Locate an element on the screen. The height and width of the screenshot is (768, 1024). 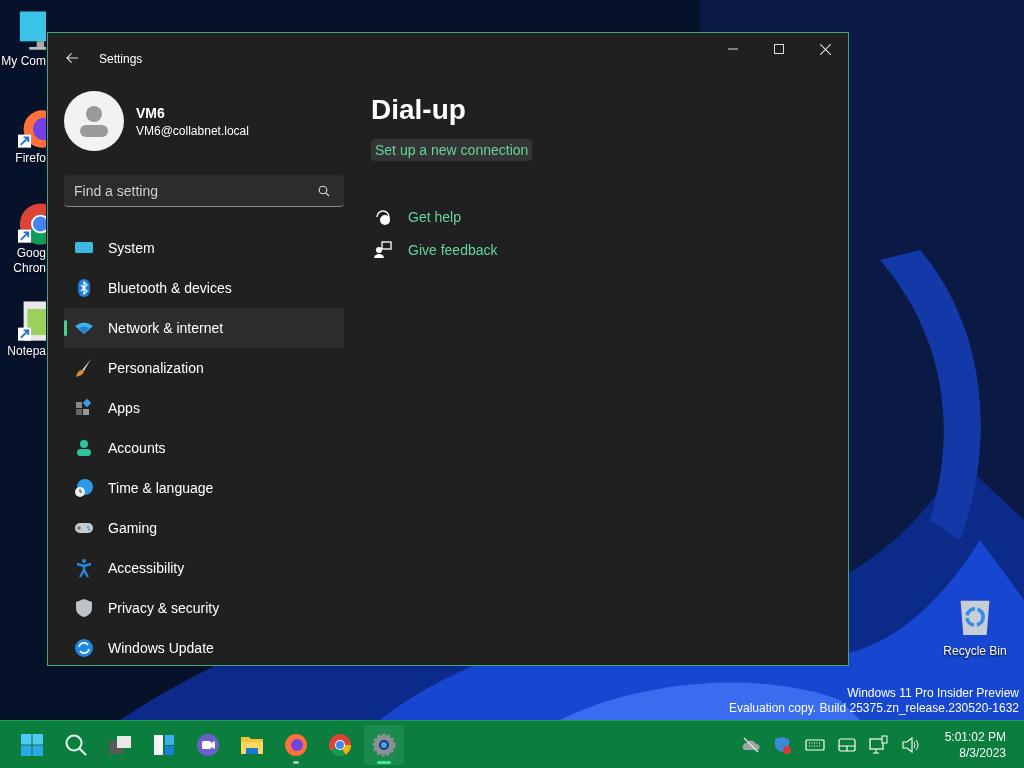
widgets-icon is located at coordinates (164, 744).